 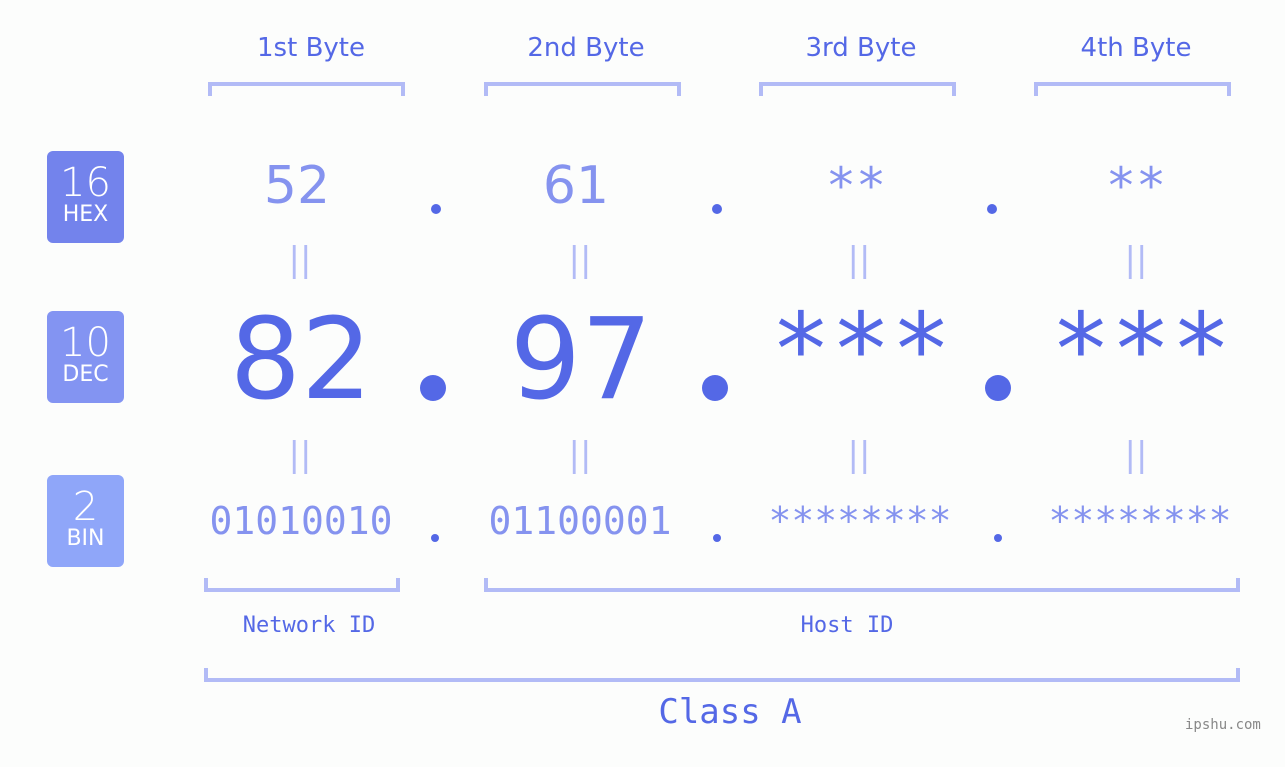 I want to click on hex-value-4: **, so click(x=1136, y=186).